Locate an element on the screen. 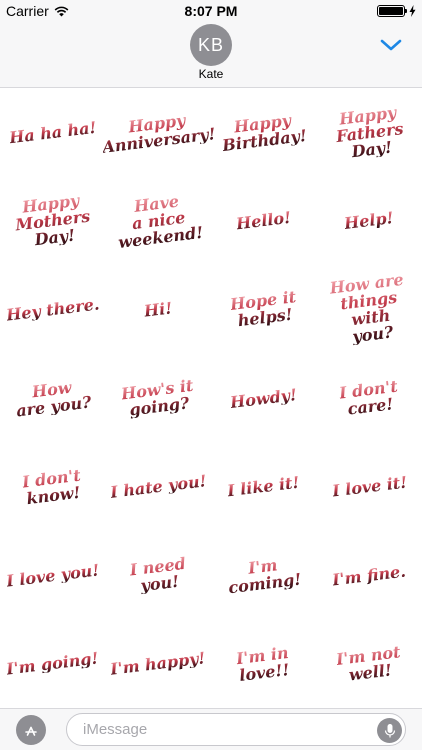  sticker: I'm going! is located at coordinates (53, 664).